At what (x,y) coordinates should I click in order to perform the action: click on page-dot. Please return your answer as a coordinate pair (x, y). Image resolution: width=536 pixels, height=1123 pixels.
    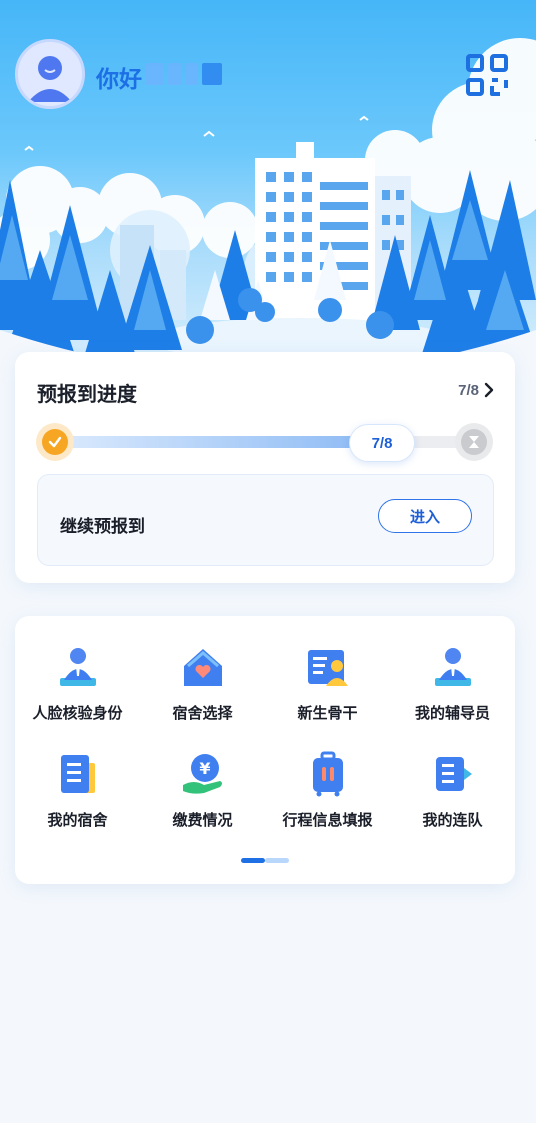
    Looking at the image, I should click on (277, 860).